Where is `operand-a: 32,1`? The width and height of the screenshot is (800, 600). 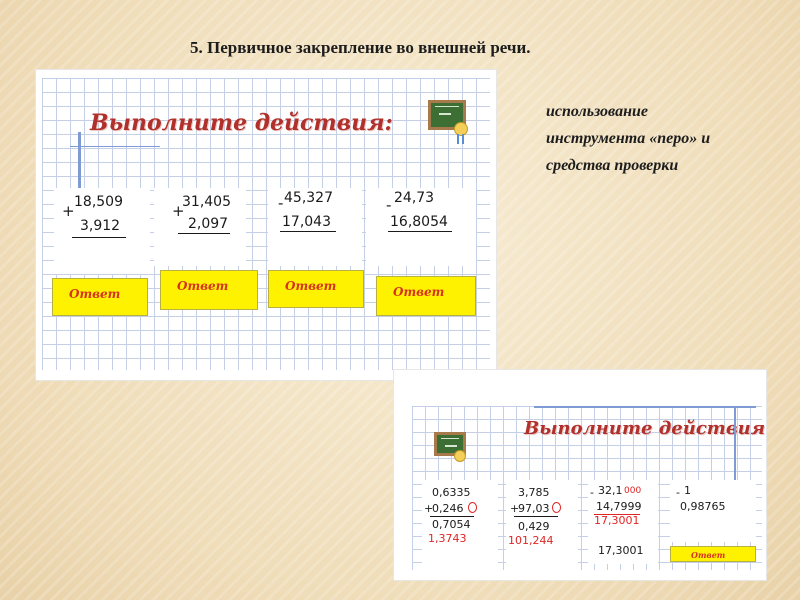
operand-a: 32,1 is located at coordinates (610, 490).